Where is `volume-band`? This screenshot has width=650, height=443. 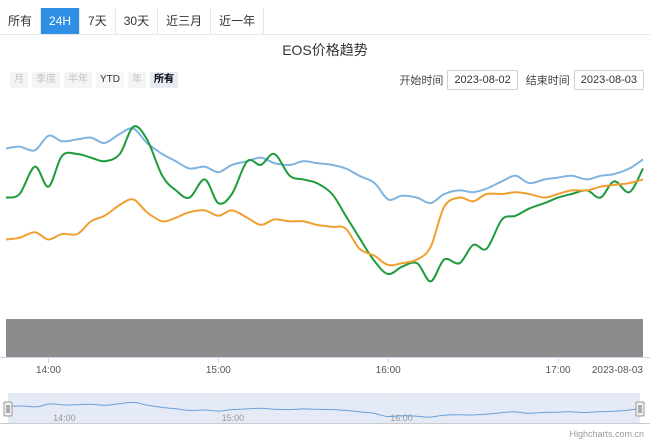
volume-band is located at coordinates (324, 338).